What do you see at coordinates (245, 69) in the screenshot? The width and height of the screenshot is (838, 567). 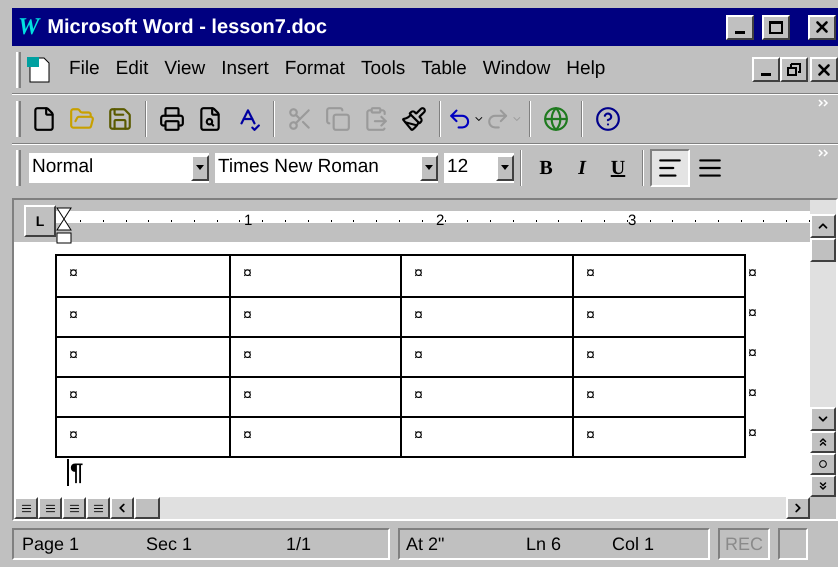 I see `menu-item: Insert` at bounding box center [245, 69].